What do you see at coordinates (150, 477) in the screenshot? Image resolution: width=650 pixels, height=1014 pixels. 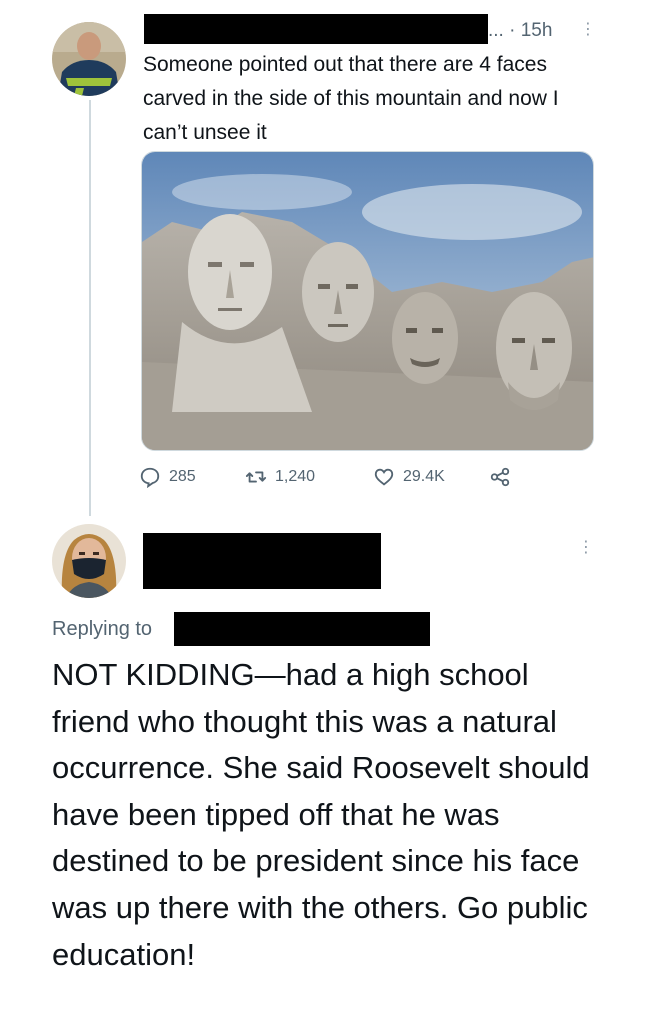 I see `reply-icon` at bounding box center [150, 477].